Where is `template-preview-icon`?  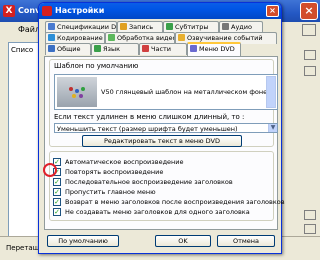 template-preview-icon is located at coordinates (77, 92).